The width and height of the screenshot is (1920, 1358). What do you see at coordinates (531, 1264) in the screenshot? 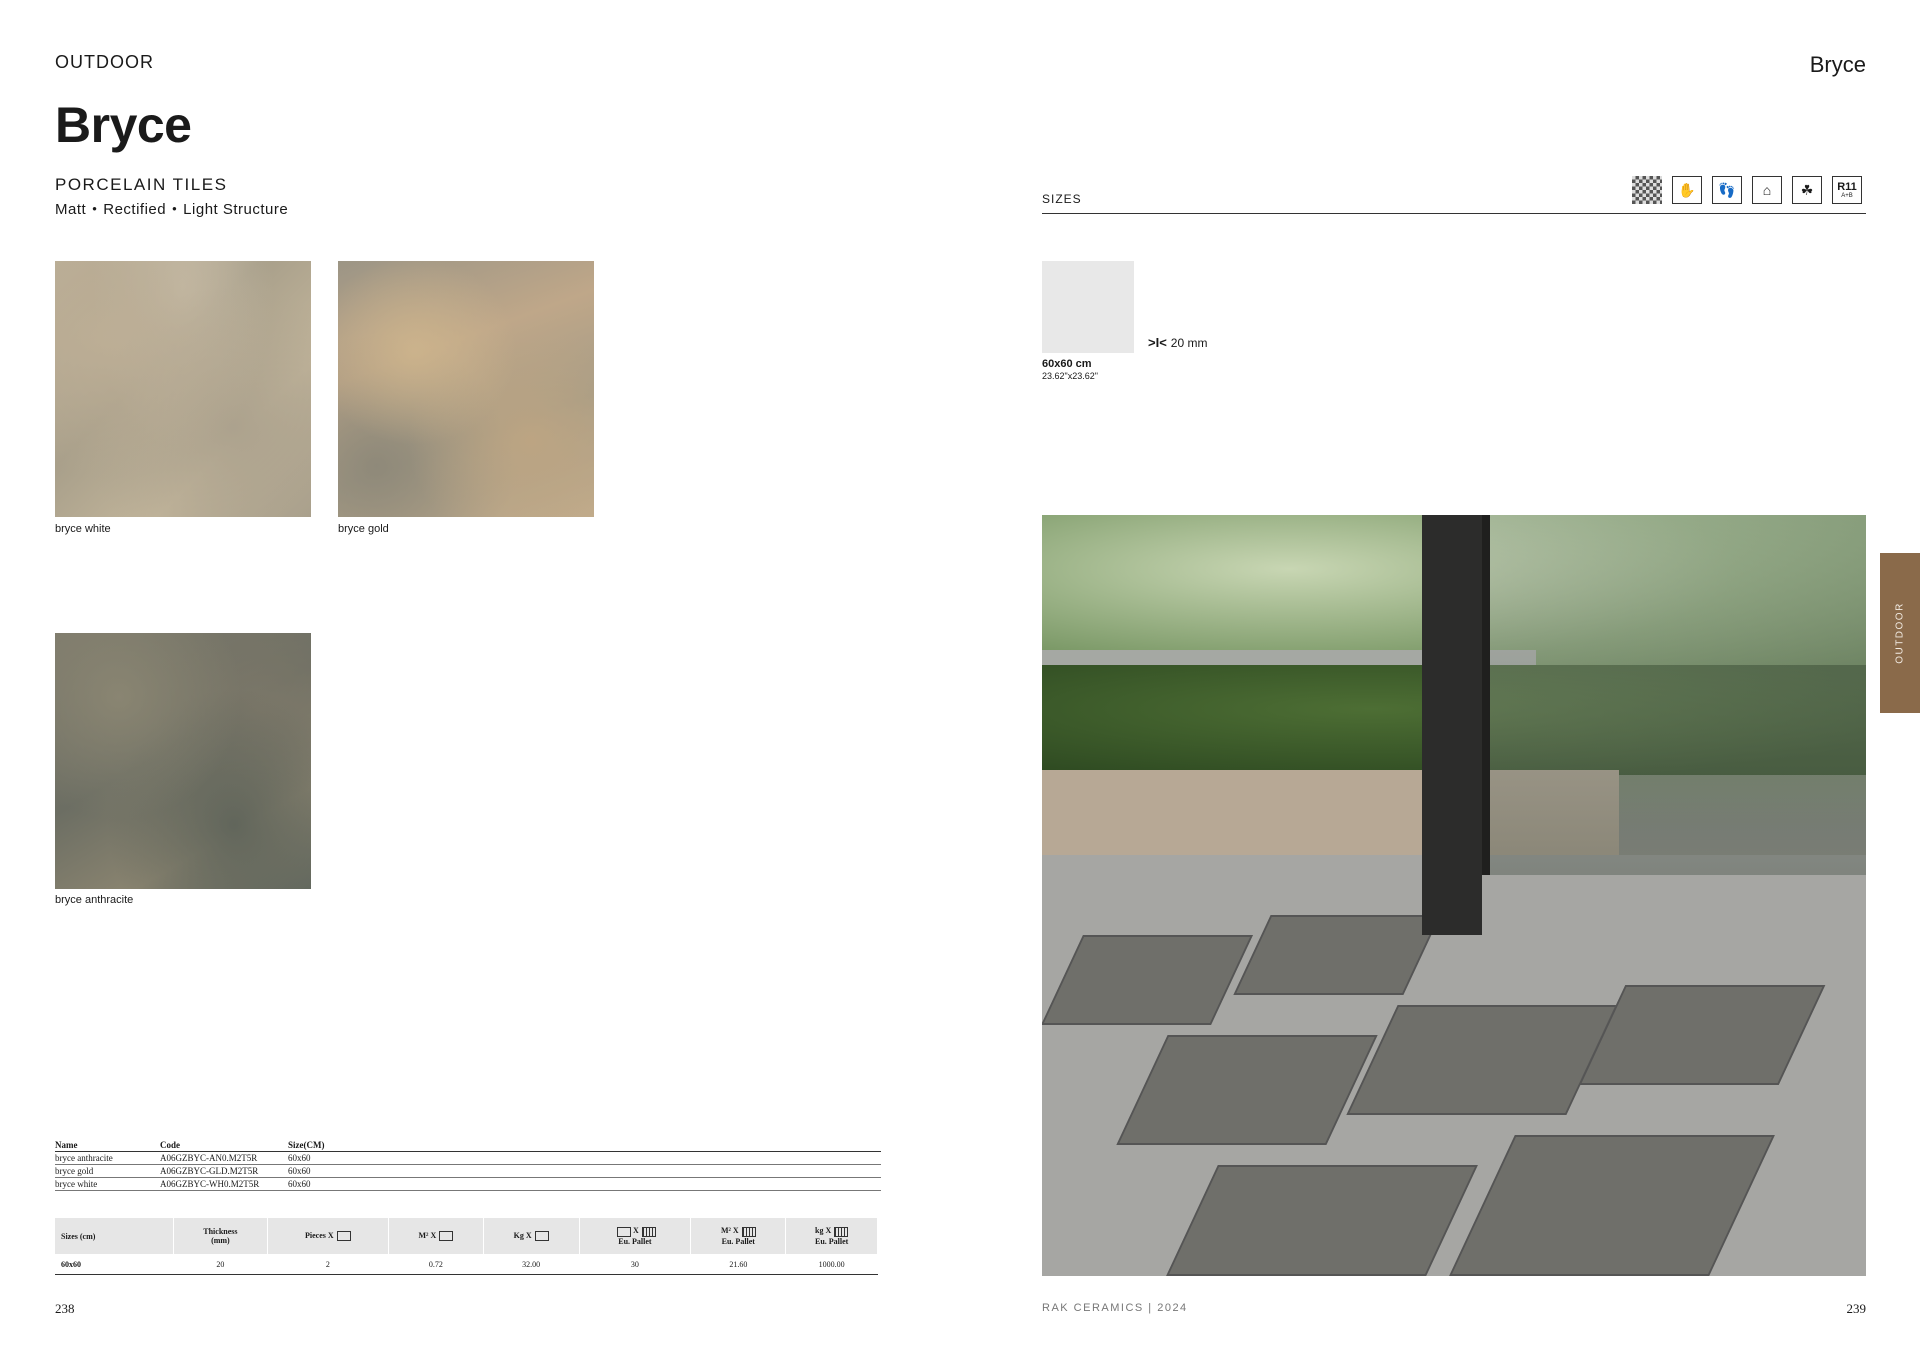
I see `cell: 32.00` at bounding box center [531, 1264].